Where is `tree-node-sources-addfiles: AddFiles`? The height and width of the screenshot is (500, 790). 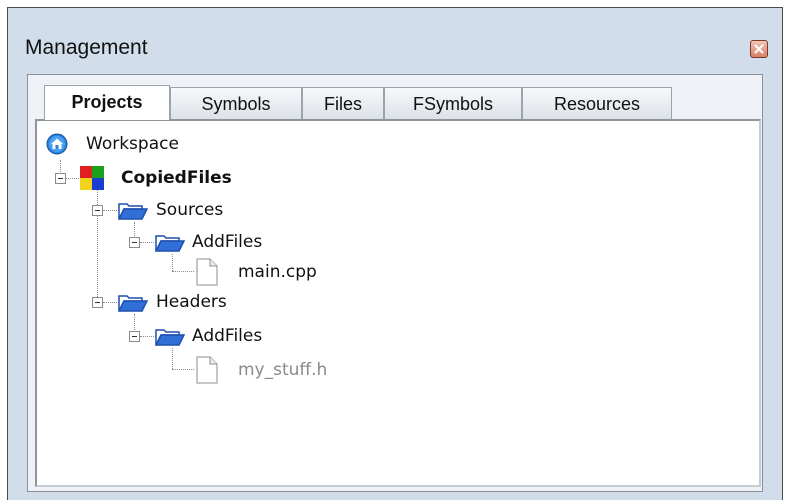
tree-node-sources-addfiles: AddFiles is located at coordinates (255, 242).